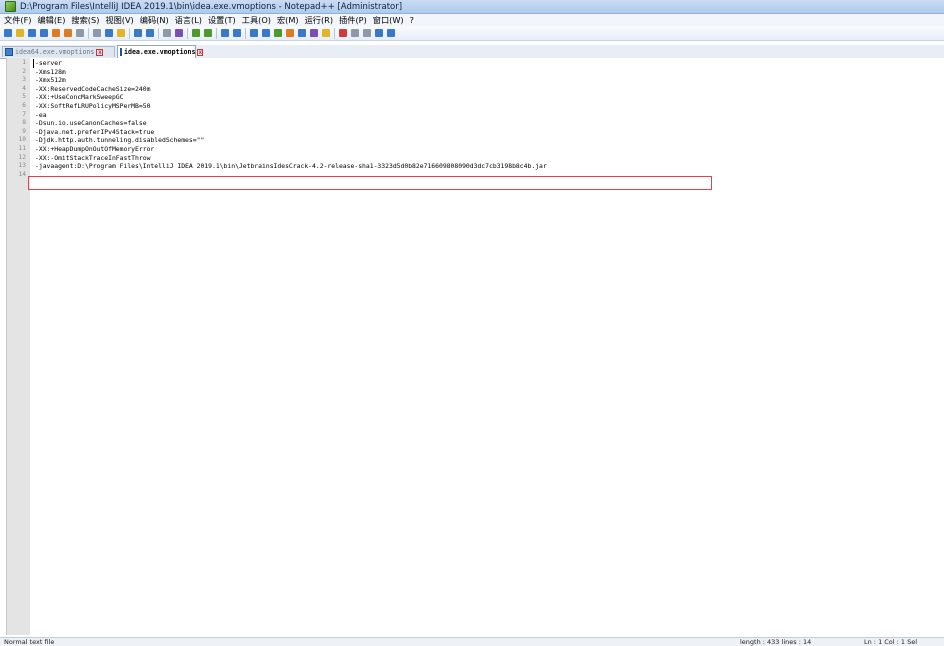 This screenshot has height=646, width=944. Describe the element at coordinates (22, 148) in the screenshot. I see `line-number: 11` at that location.